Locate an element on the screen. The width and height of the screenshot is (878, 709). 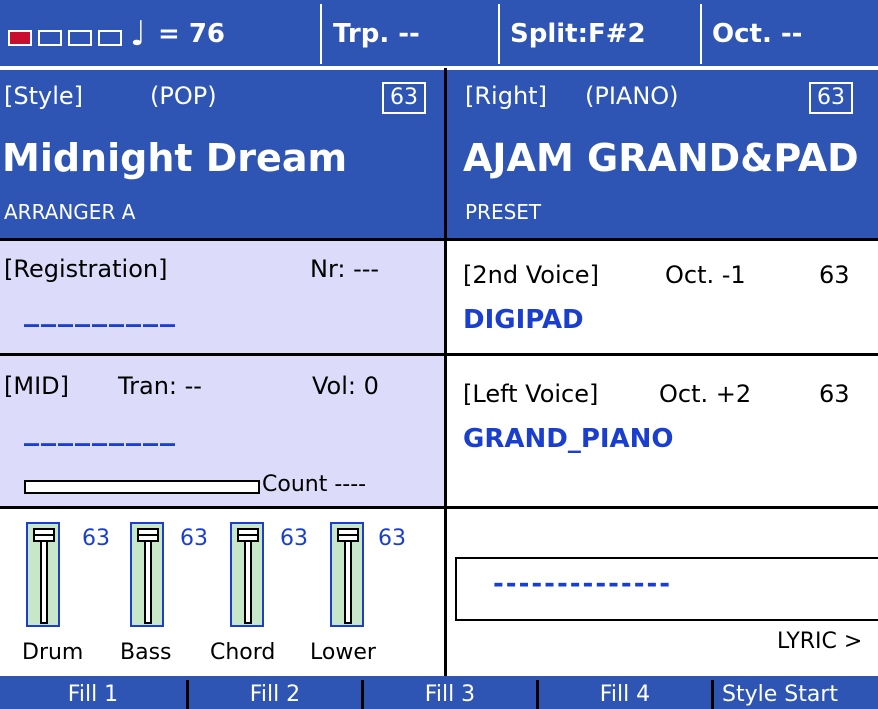
mid-transpose: Tran: -- is located at coordinates (160, 386).